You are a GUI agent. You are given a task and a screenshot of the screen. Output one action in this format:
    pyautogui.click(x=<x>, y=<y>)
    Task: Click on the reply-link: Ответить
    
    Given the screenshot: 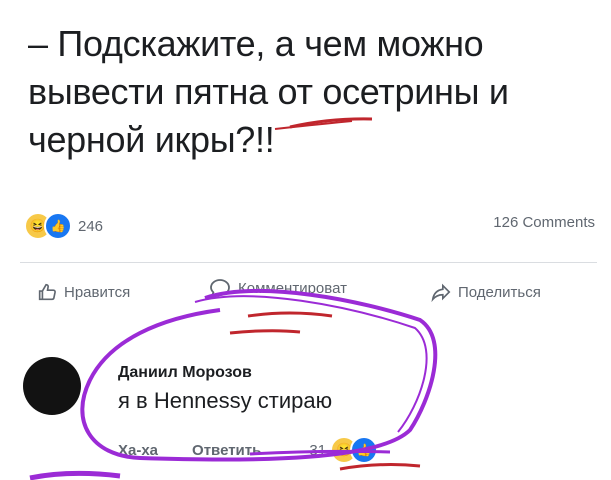 What is the action you would take?
    pyautogui.click(x=226, y=450)
    